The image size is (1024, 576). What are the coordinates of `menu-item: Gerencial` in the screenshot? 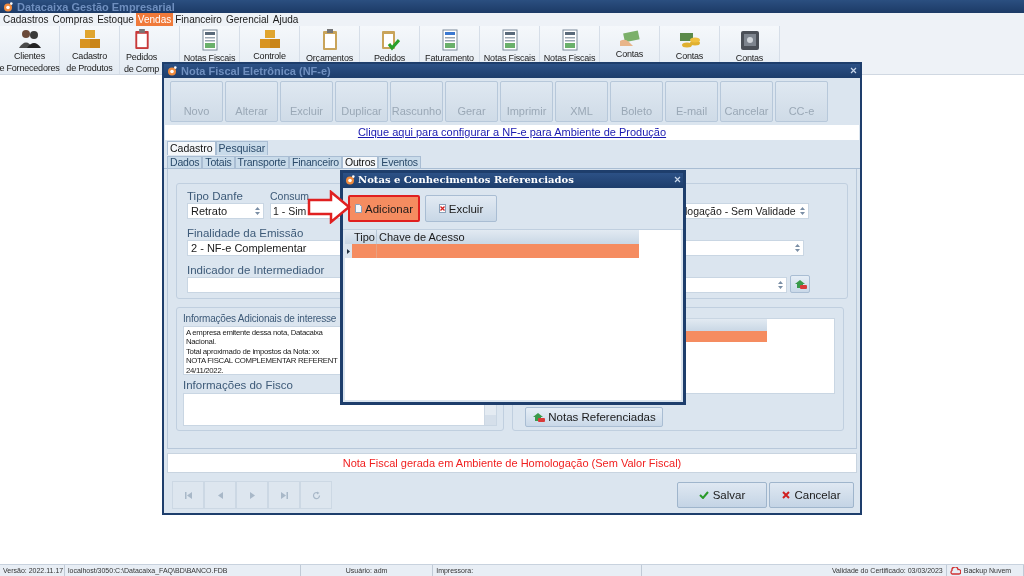 It's located at (247, 19).